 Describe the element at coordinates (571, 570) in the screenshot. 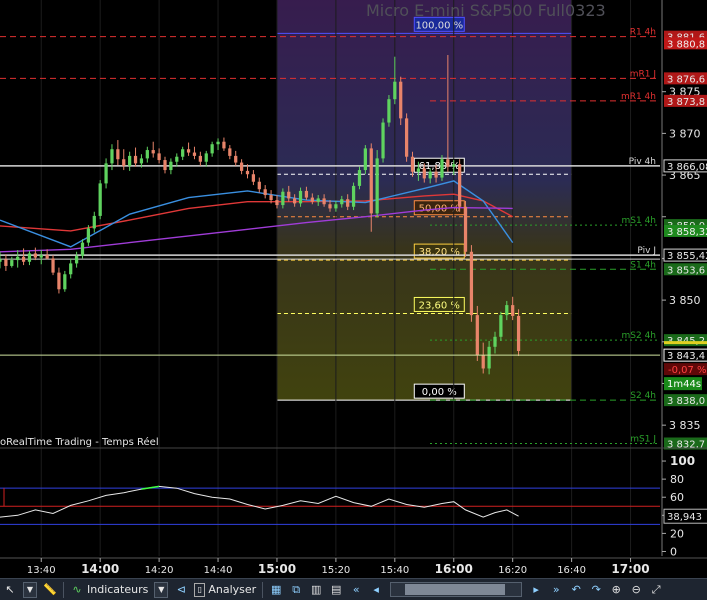

I see `time-tick-label: 16:40` at that location.